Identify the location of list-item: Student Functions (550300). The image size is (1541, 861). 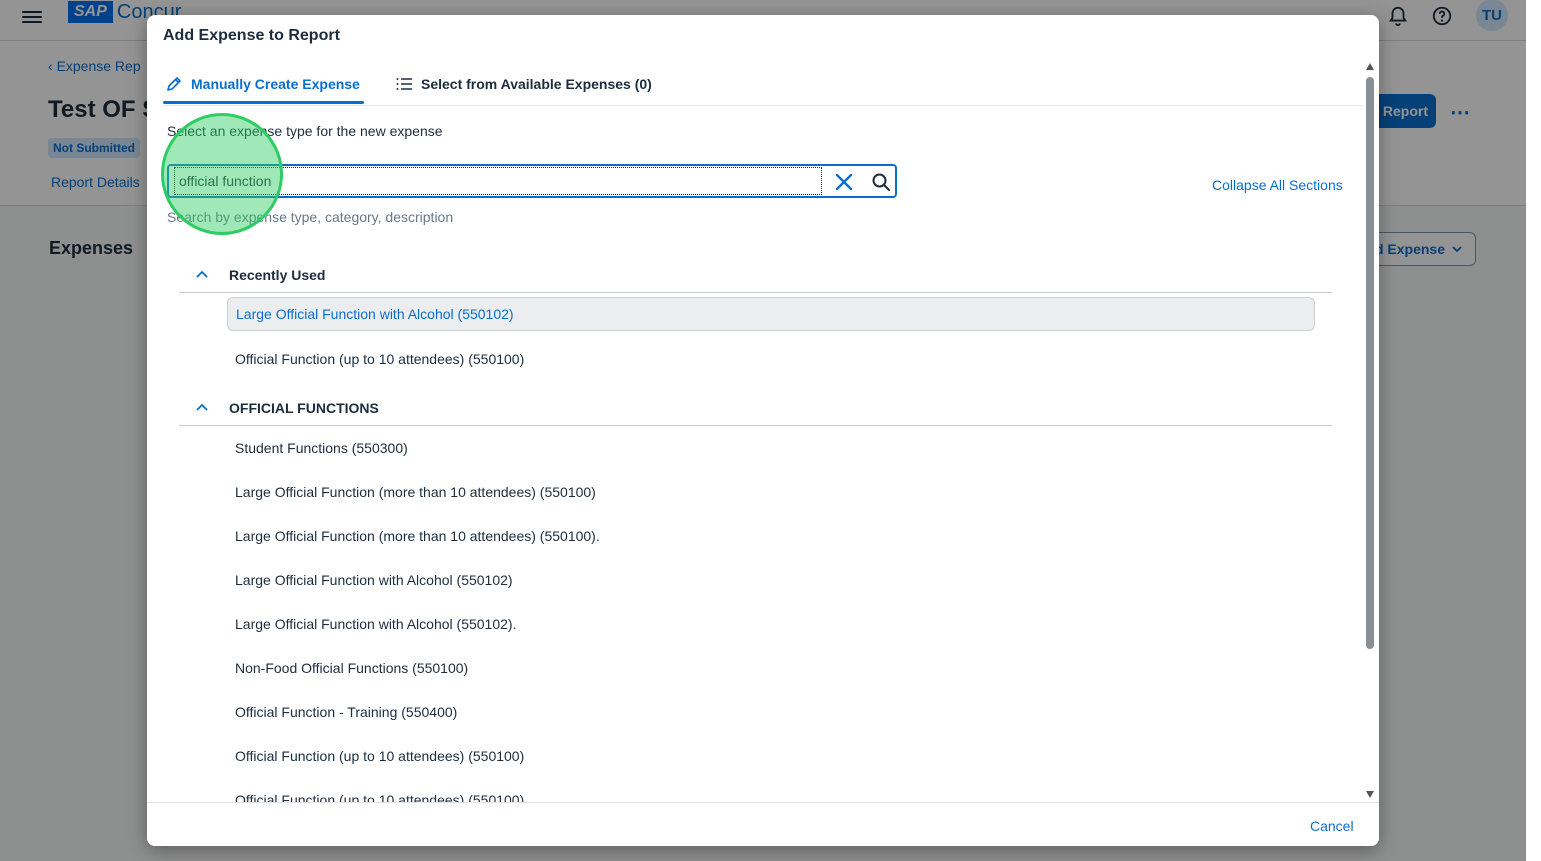
(771, 448).